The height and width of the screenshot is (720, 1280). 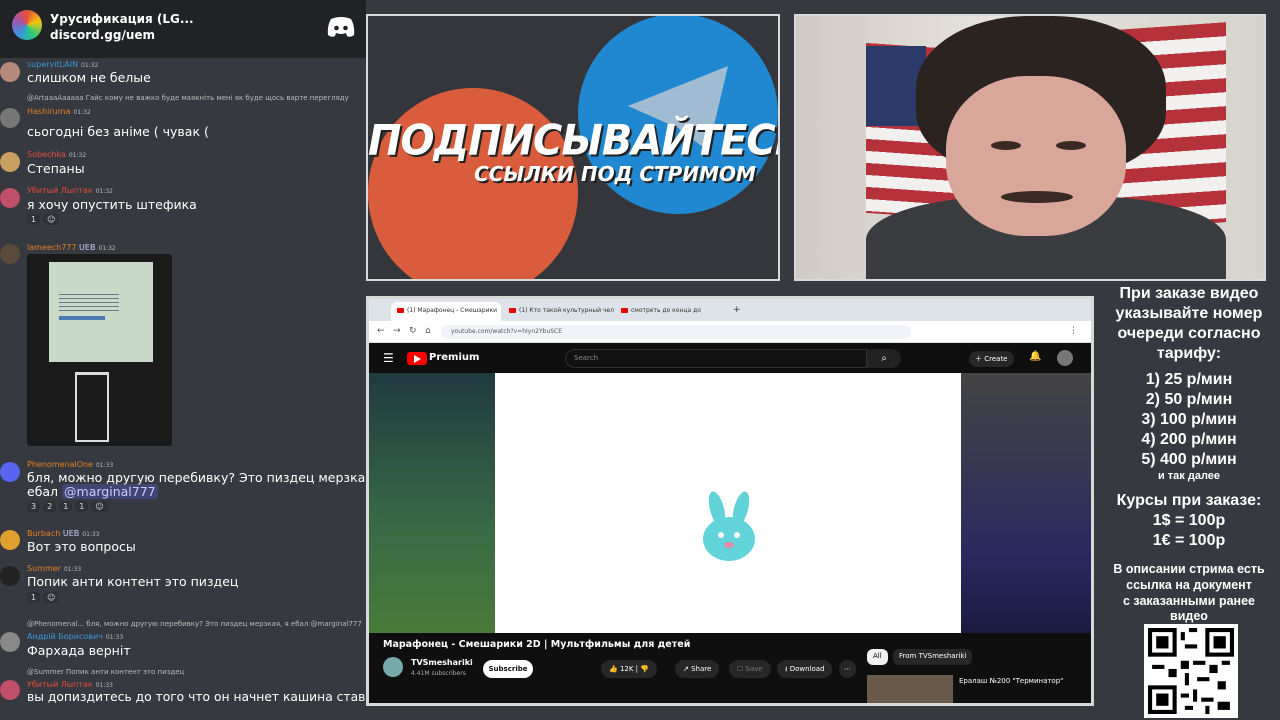 What do you see at coordinates (1189, 585) in the screenshot?
I see `info-note: ссылка на документ` at bounding box center [1189, 585].